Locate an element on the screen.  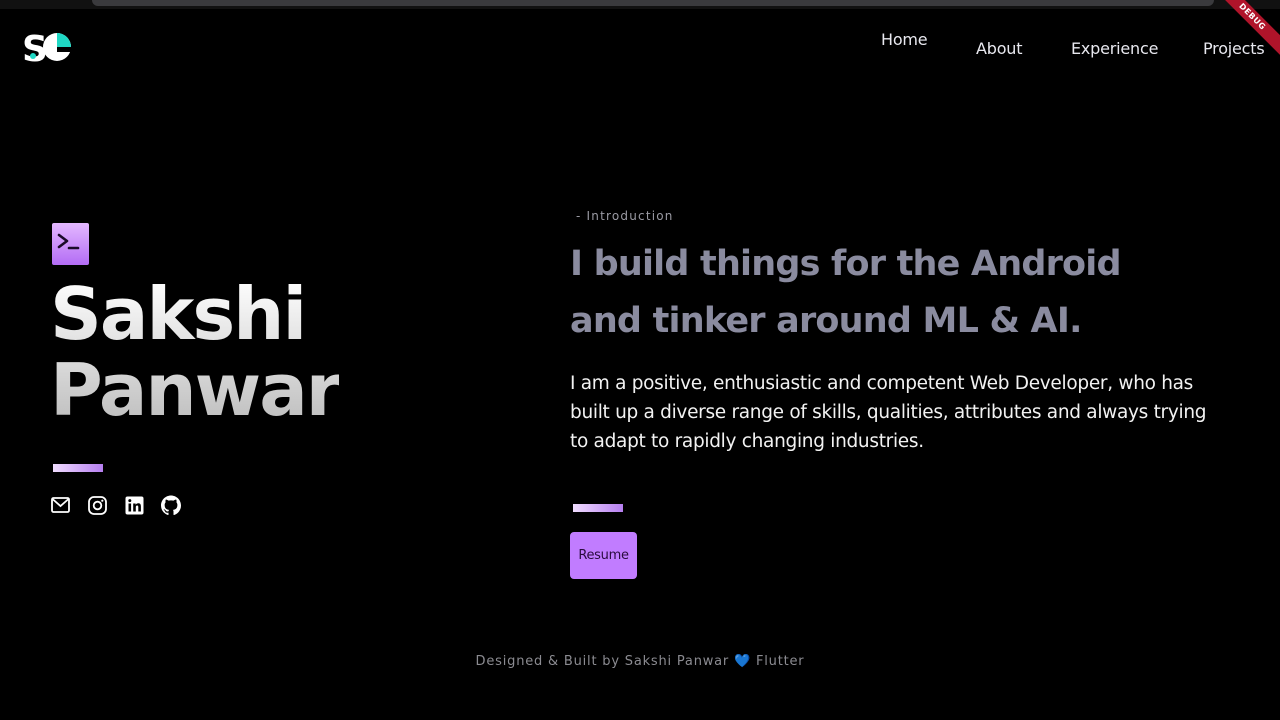
github-icon is located at coordinates (171, 505).